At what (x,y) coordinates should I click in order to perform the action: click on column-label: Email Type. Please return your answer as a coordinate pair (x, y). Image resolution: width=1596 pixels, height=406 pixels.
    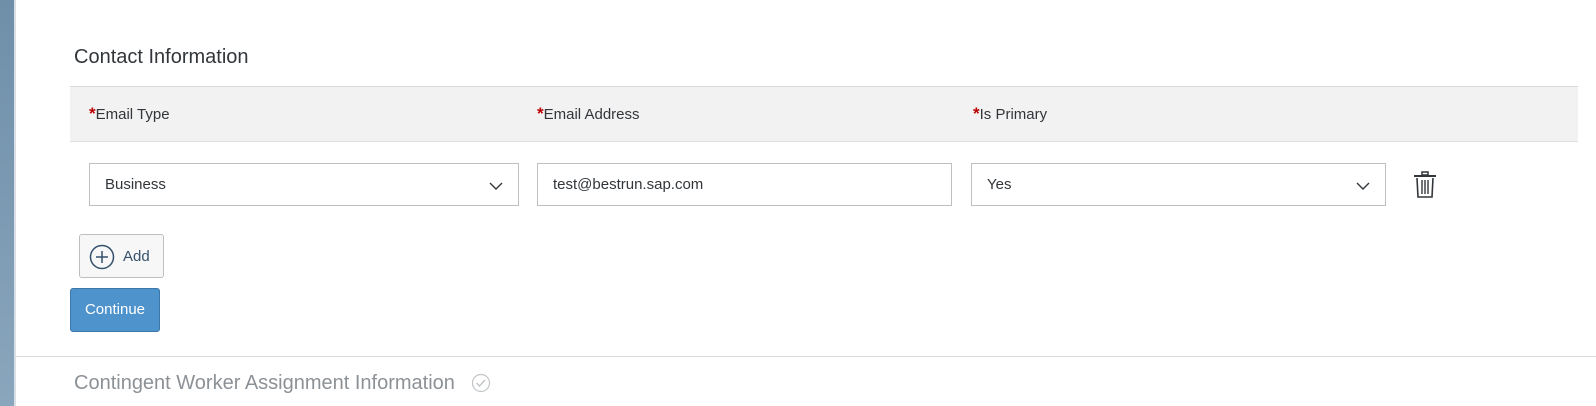
    Looking at the image, I should click on (132, 114).